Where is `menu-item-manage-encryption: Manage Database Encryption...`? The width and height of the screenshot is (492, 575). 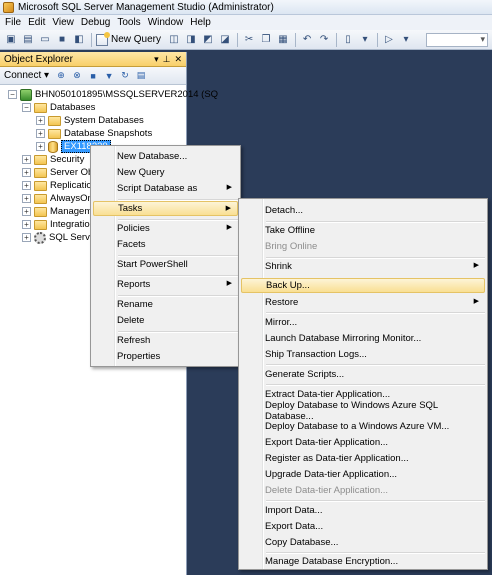 menu-item-manage-encryption: Manage Database Encryption... is located at coordinates (363, 561).